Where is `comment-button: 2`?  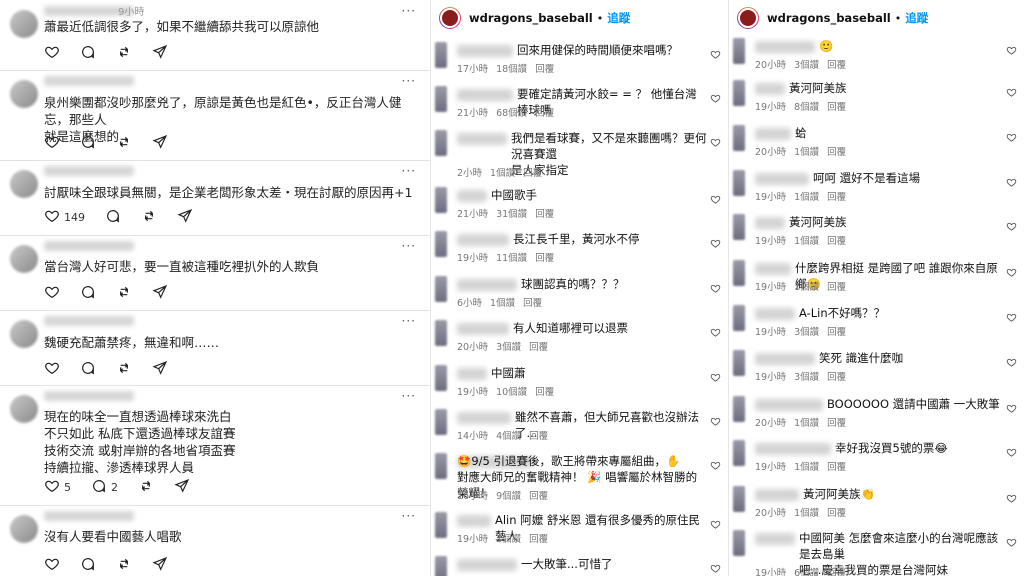 comment-button: 2 is located at coordinates (104, 487).